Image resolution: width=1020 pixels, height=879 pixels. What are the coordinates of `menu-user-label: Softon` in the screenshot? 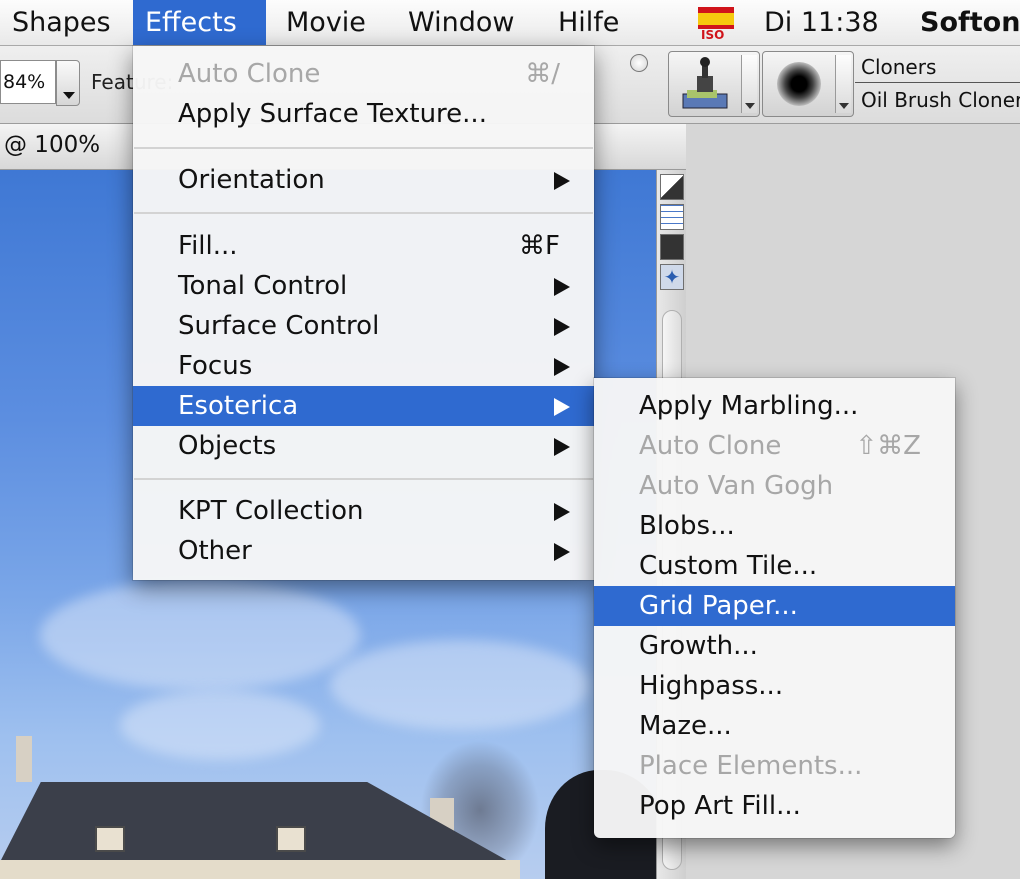 It's located at (970, 22).